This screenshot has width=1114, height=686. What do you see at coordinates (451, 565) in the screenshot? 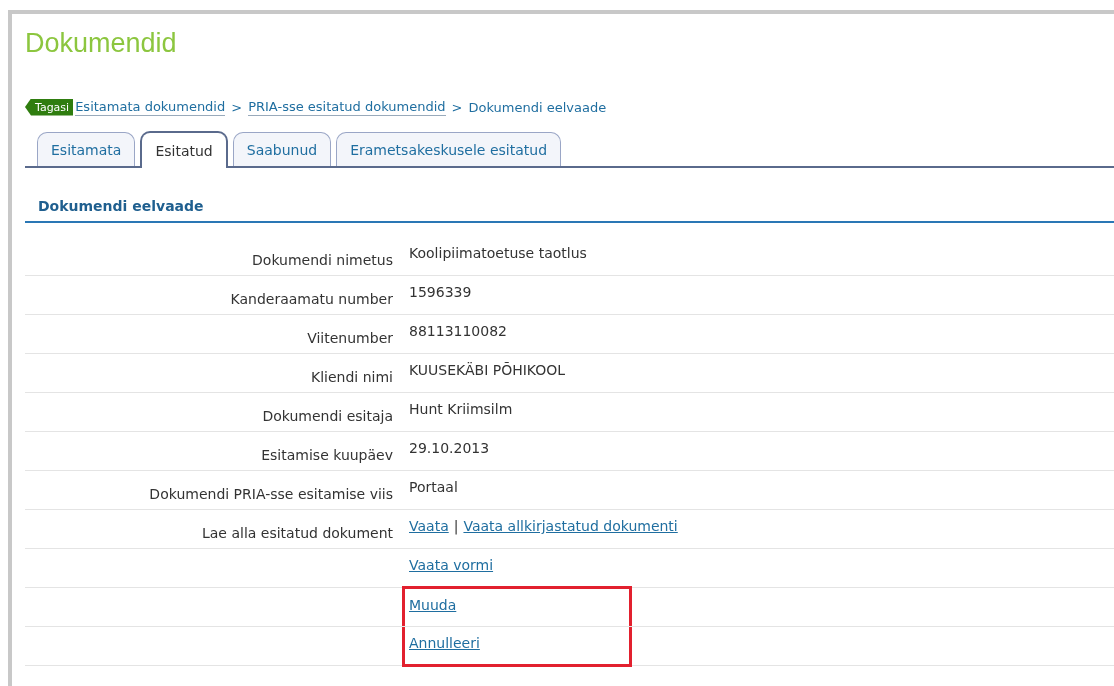
I see `link: Vaata vormi` at bounding box center [451, 565].